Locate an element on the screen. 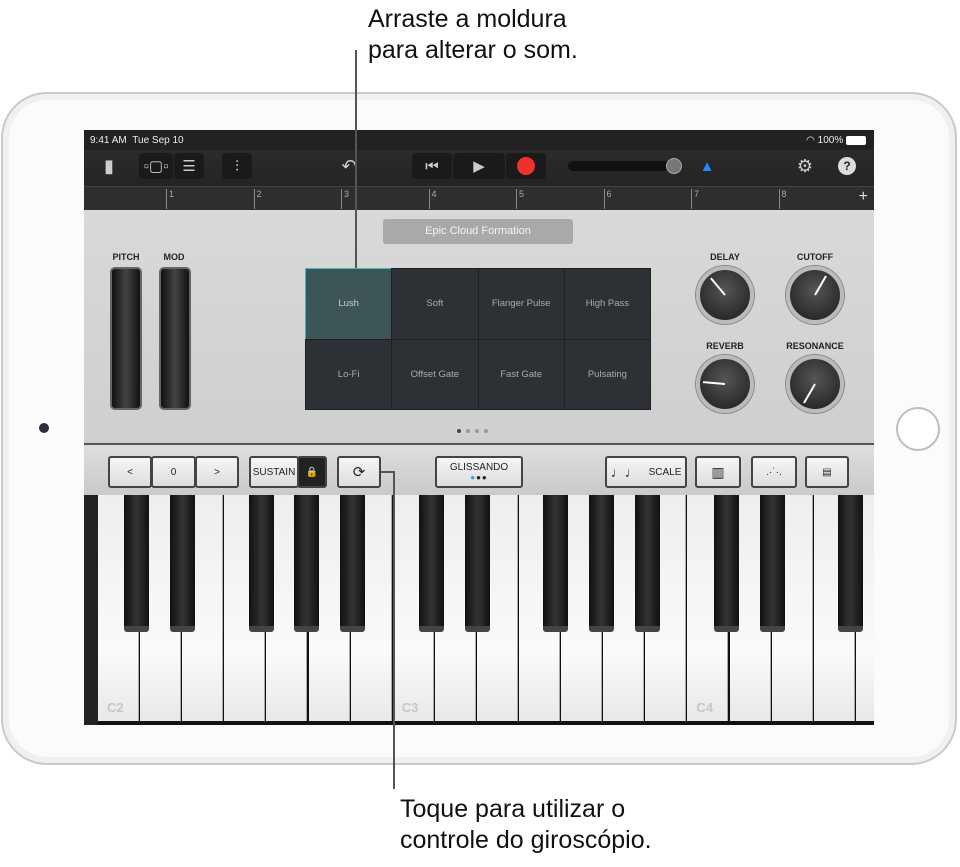 The width and height of the screenshot is (960, 867). undo-icon: ↶ is located at coordinates (349, 166).